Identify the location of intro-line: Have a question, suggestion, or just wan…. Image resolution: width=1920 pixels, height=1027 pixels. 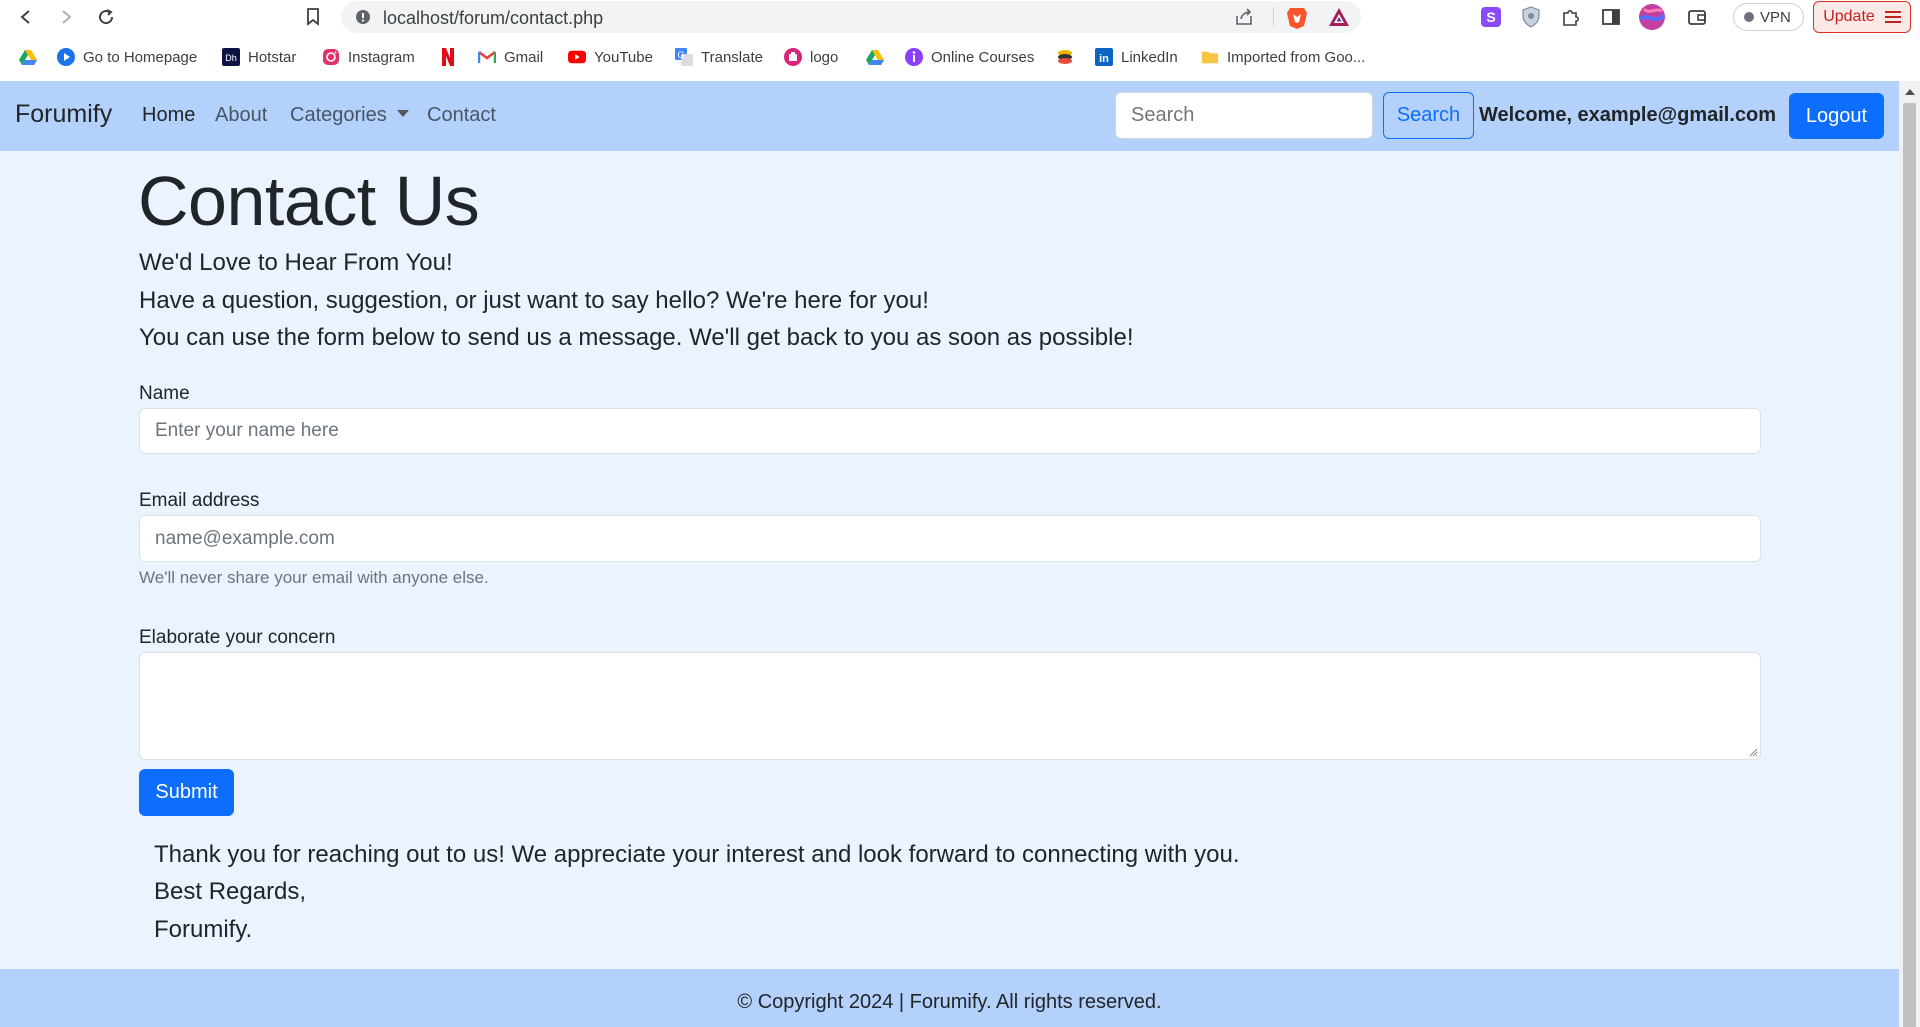
(534, 300).